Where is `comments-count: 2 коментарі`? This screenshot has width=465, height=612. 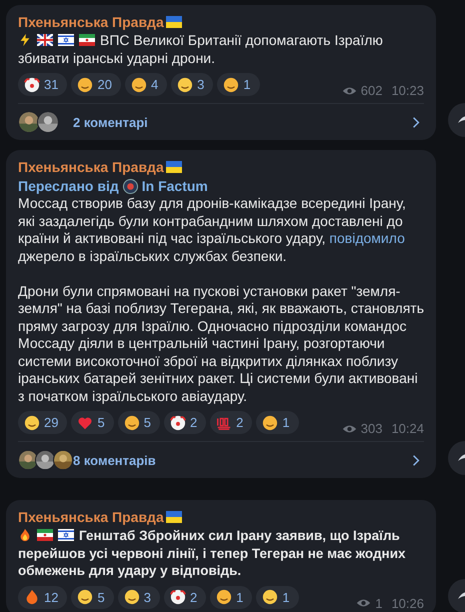 comments-count: 2 коментарі is located at coordinates (111, 122).